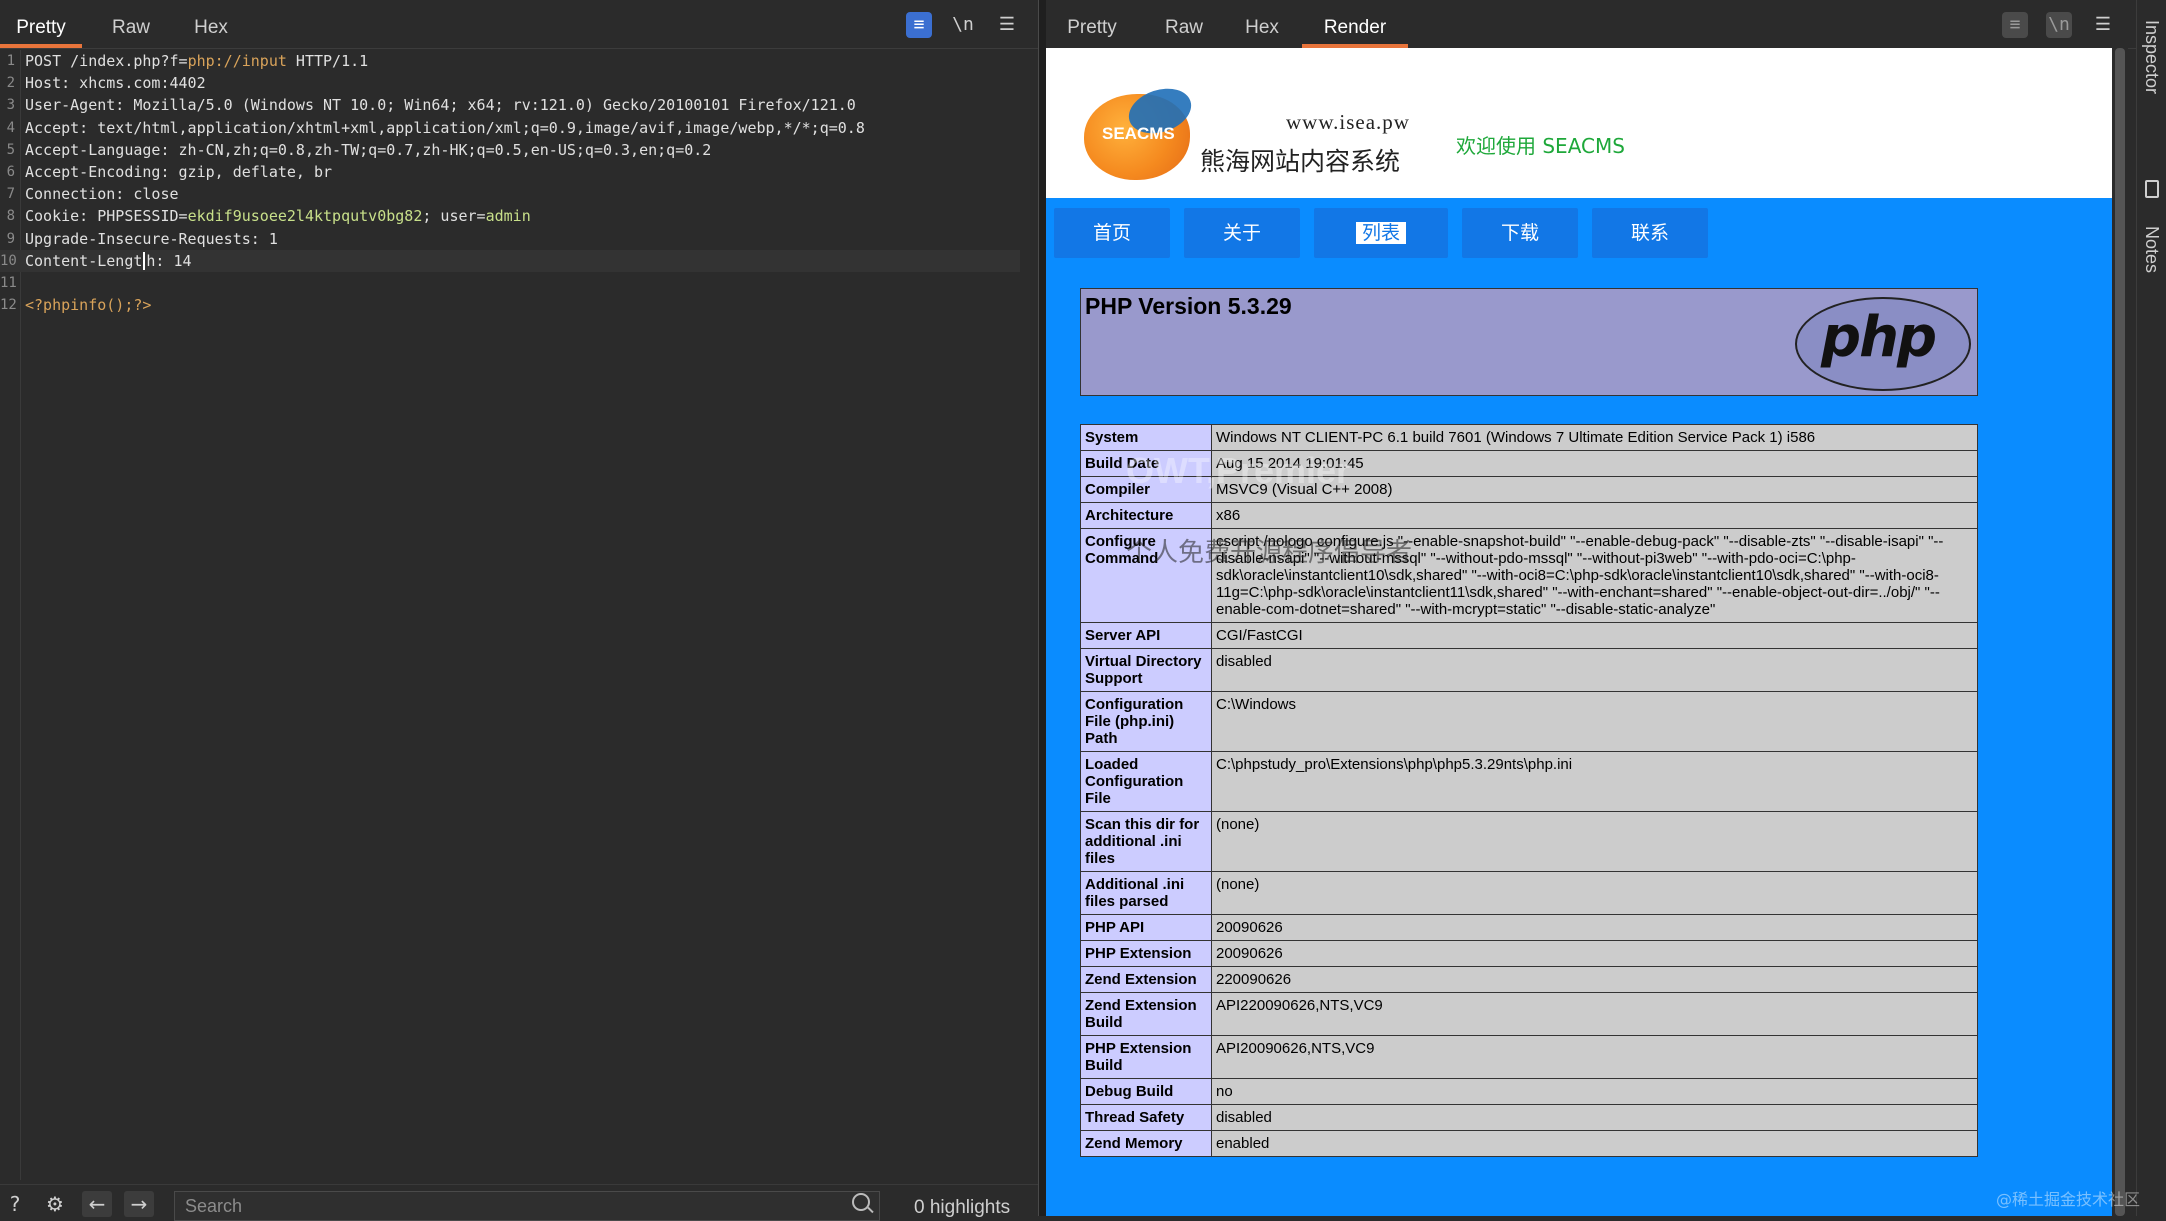 Image resolution: width=2166 pixels, height=1221 pixels. Describe the element at coordinates (1146, 670) in the screenshot. I see `info-key: Virtual Directory Support` at that location.